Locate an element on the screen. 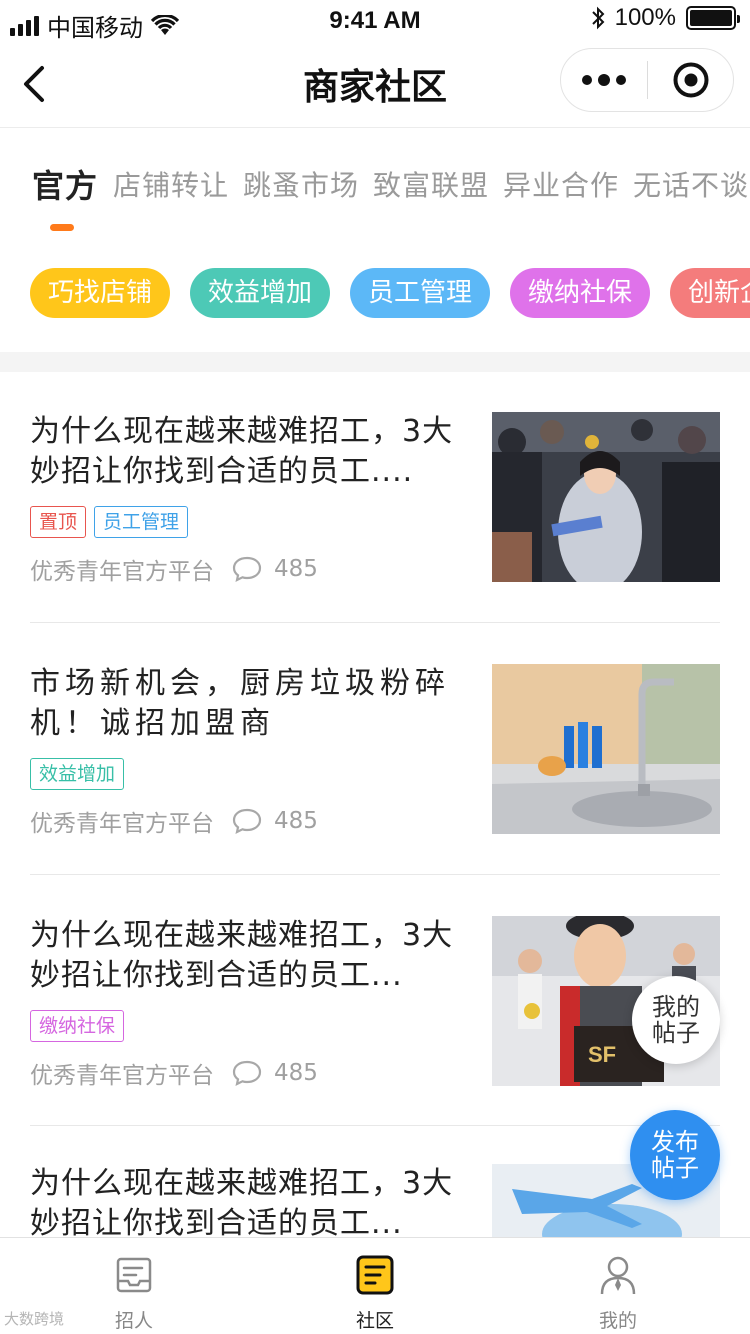  post-tags: 效益增加 is located at coordinates (77, 774).